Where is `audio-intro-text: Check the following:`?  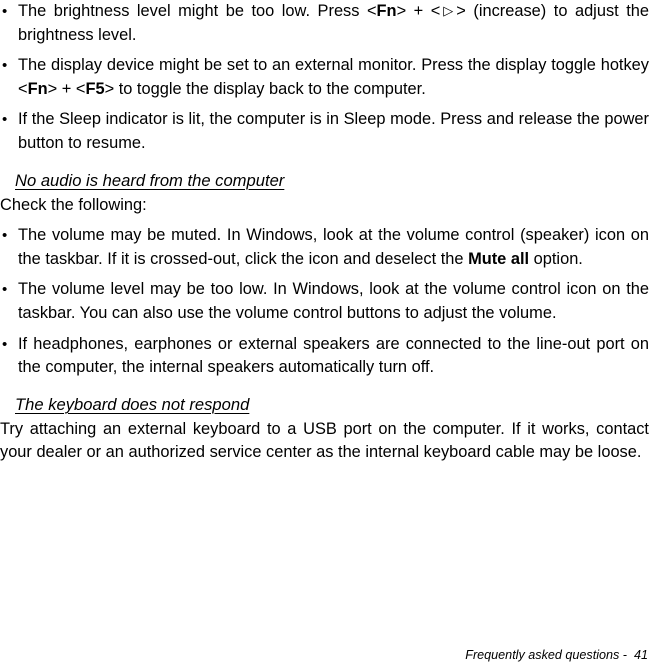
audio-intro-text: Check the following: is located at coordinates (73, 204).